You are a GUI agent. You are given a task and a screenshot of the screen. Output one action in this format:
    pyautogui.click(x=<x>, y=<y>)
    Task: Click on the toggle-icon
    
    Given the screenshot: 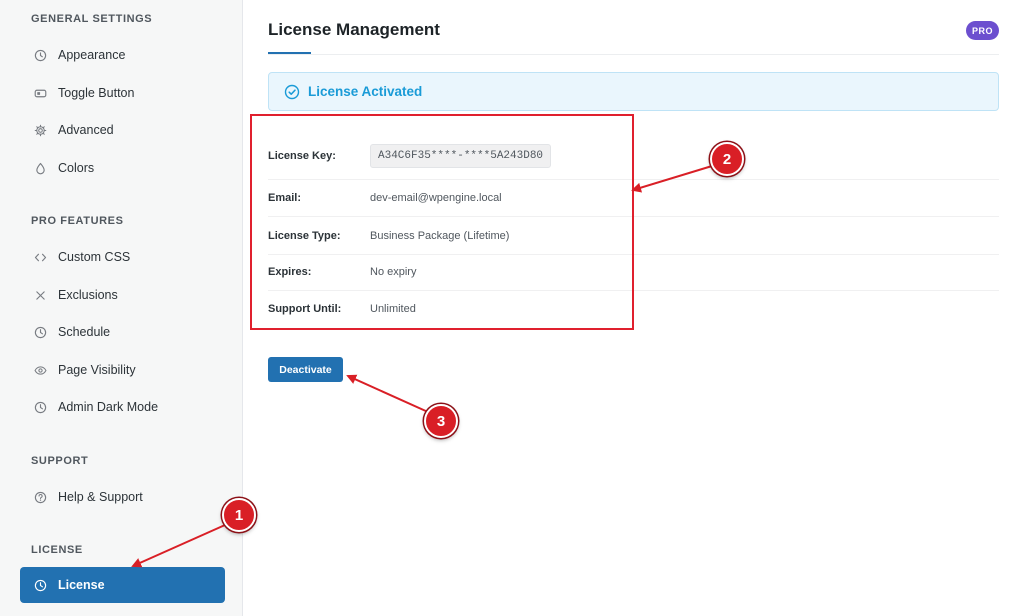 What is the action you would take?
    pyautogui.click(x=40, y=93)
    